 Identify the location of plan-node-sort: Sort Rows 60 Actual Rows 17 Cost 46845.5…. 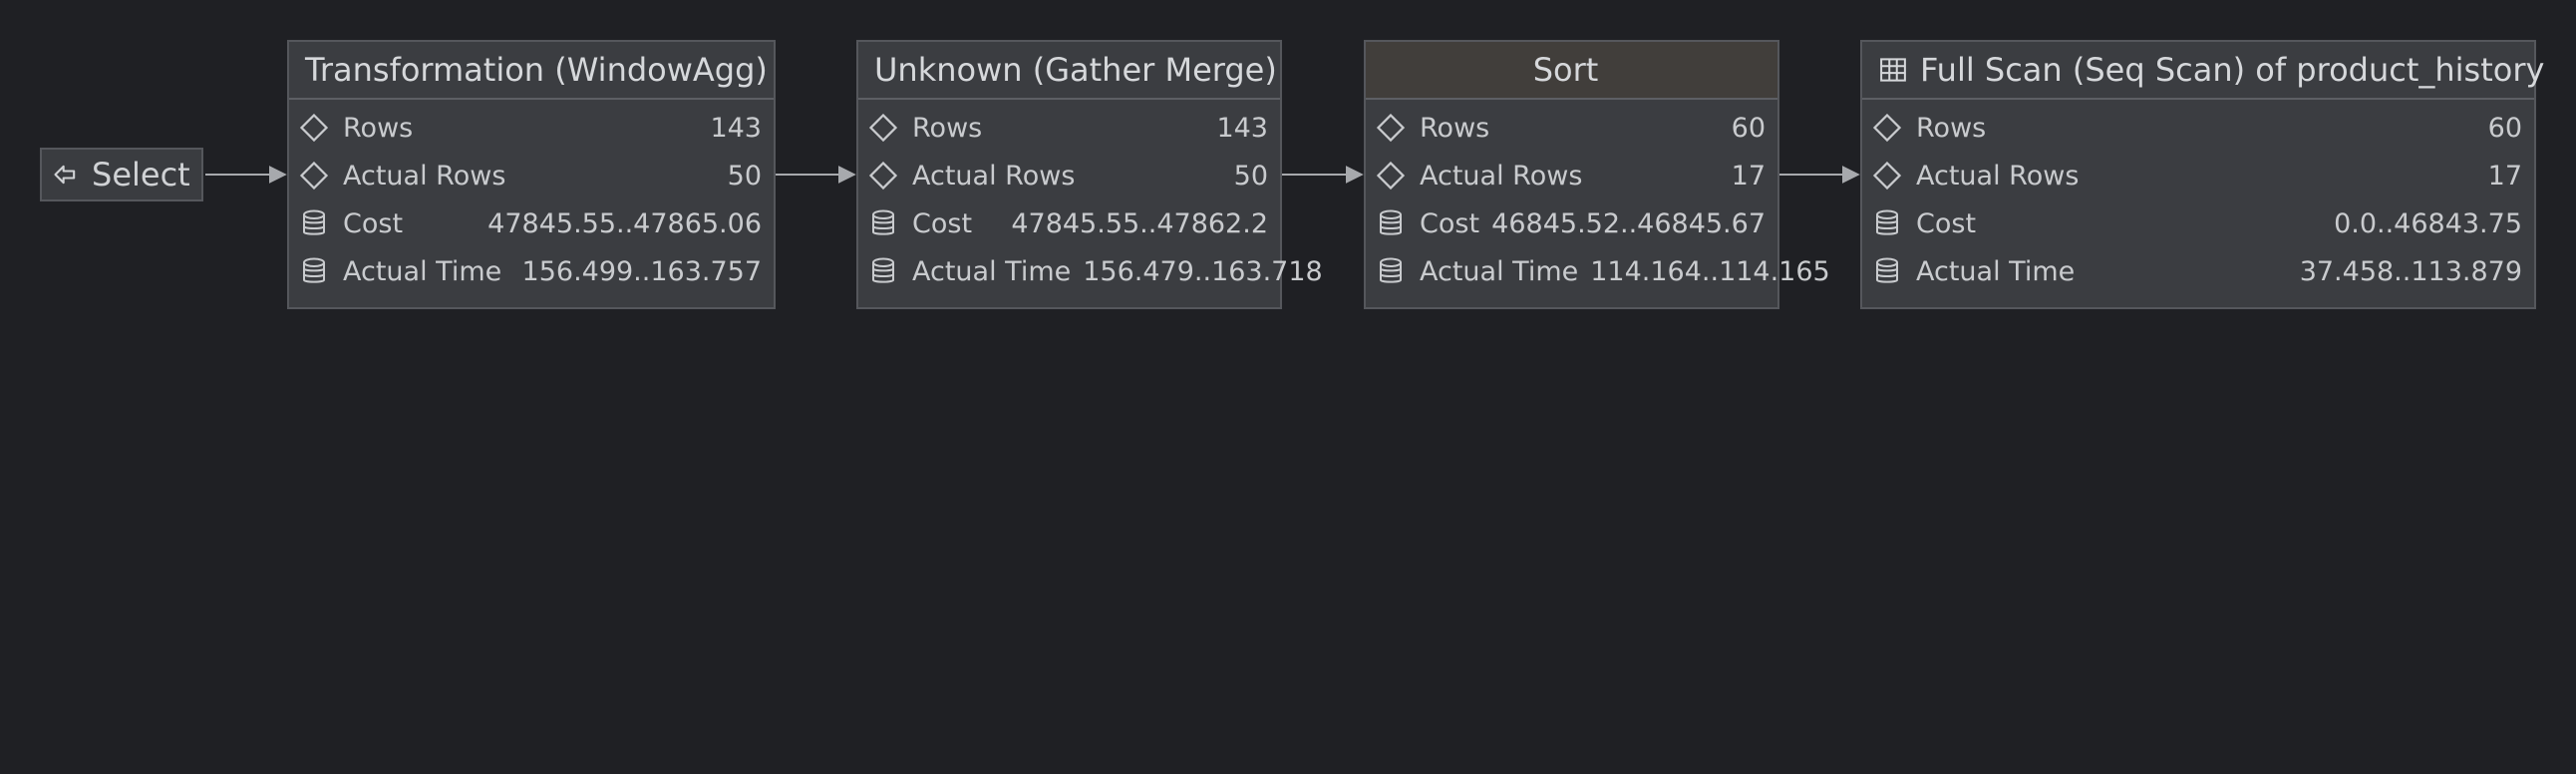
(1597, 174).